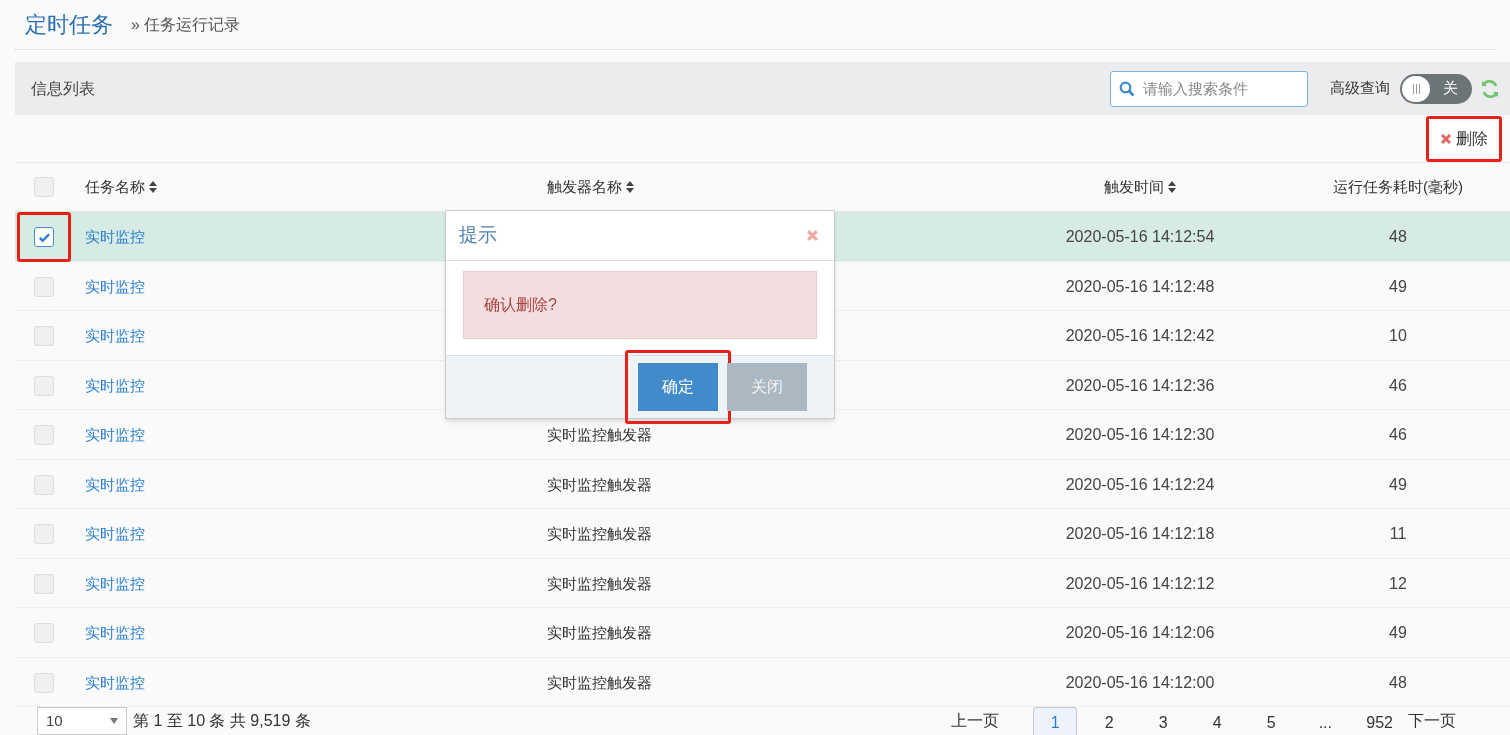 The width and height of the screenshot is (1510, 735). What do you see at coordinates (1140, 682) in the screenshot?
I see `table-cell-text: 2020-05-16 14:12:00` at bounding box center [1140, 682].